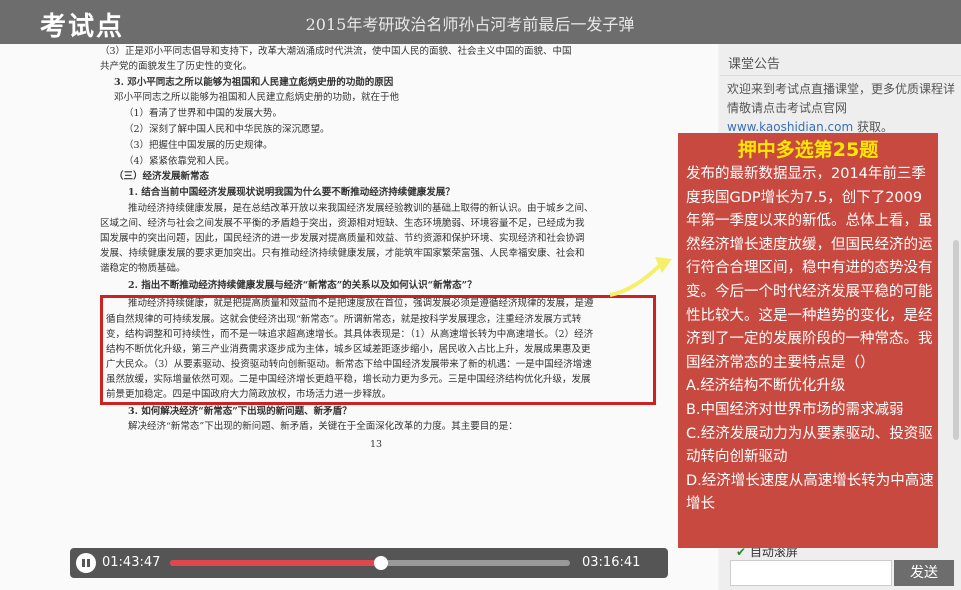 The height and width of the screenshot is (590, 961). What do you see at coordinates (276, 563) in the screenshot?
I see `progress-fill` at bounding box center [276, 563].